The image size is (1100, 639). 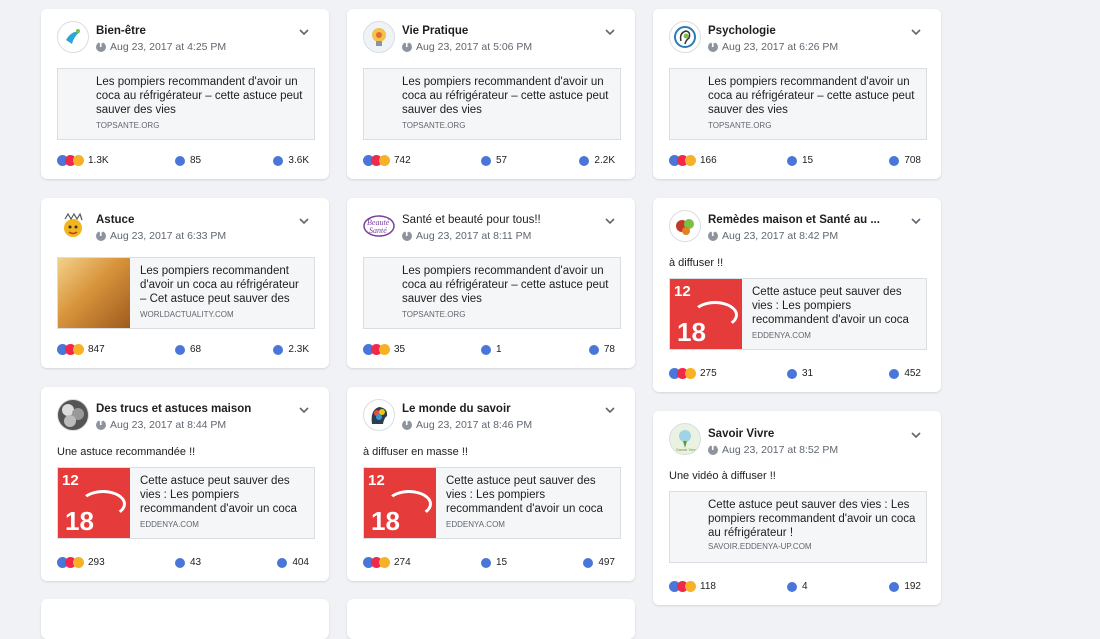 What do you see at coordinates (126, 452) in the screenshot?
I see `post-message: Une astuce recommandée !!` at bounding box center [126, 452].